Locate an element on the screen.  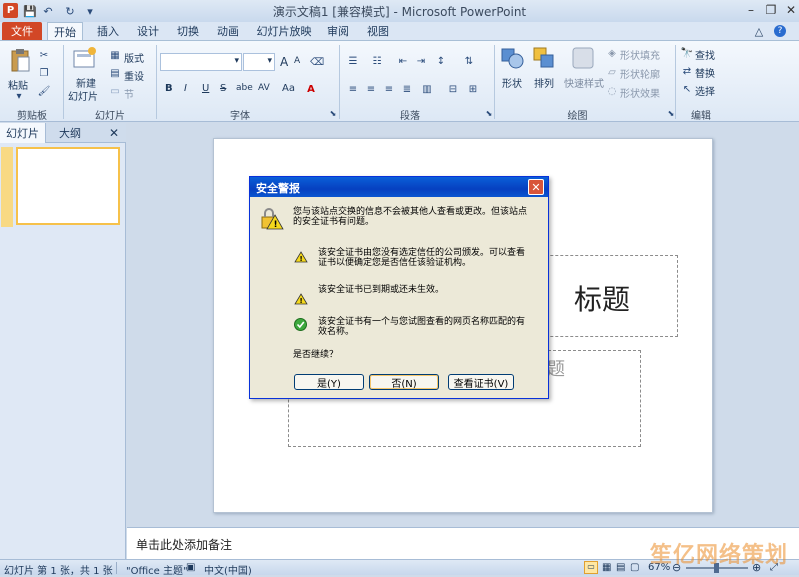
tab-slides-panel: 幻灯片 is located at coordinates (23, 133).